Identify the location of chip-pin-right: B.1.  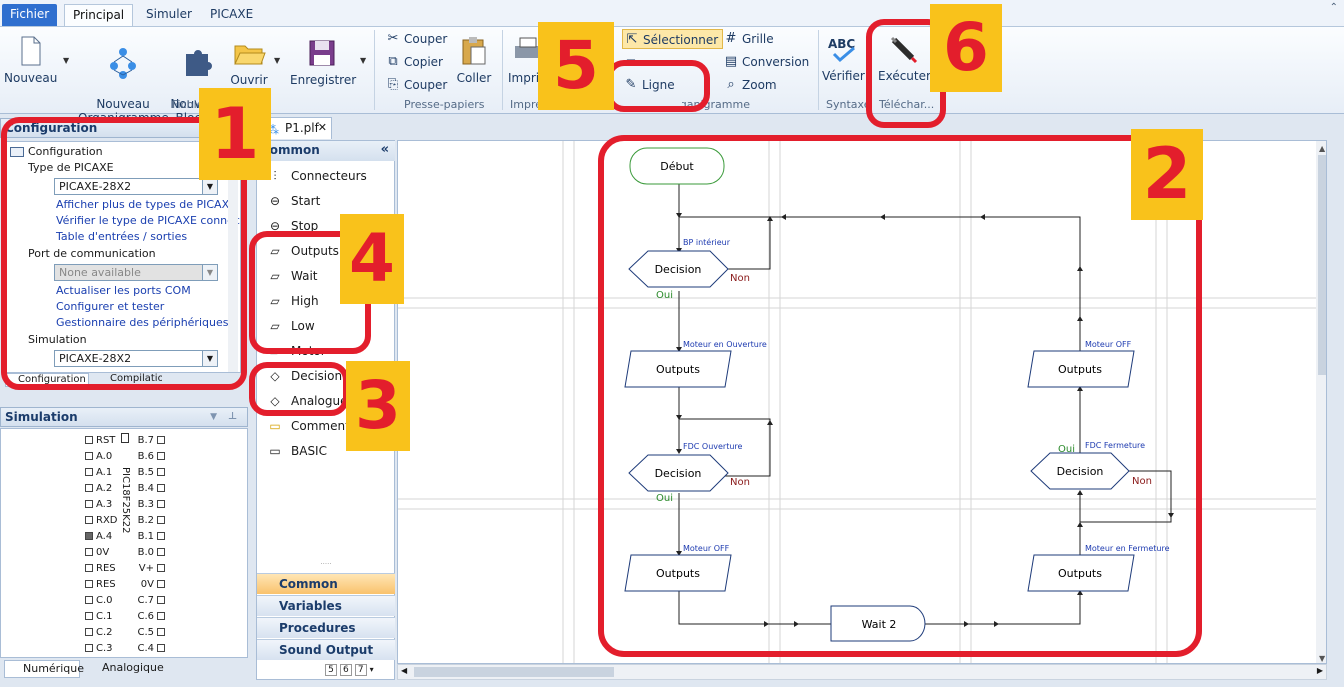
(150, 536).